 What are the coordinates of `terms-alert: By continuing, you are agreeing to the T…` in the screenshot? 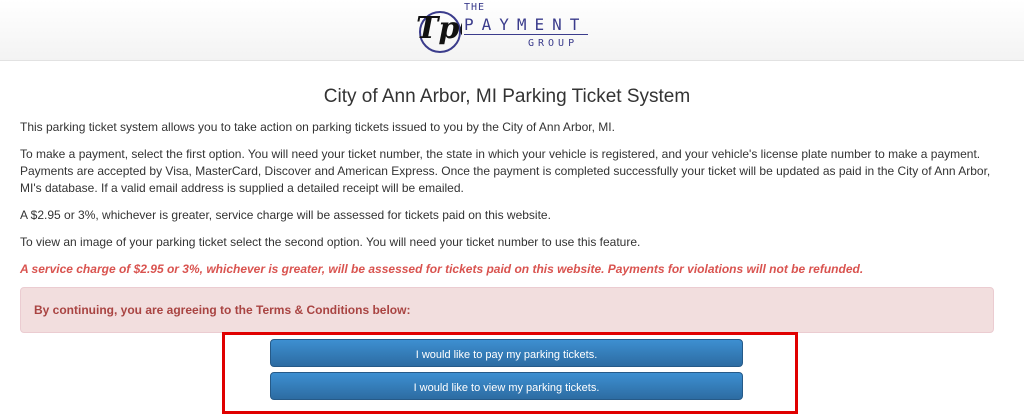 It's located at (507, 310).